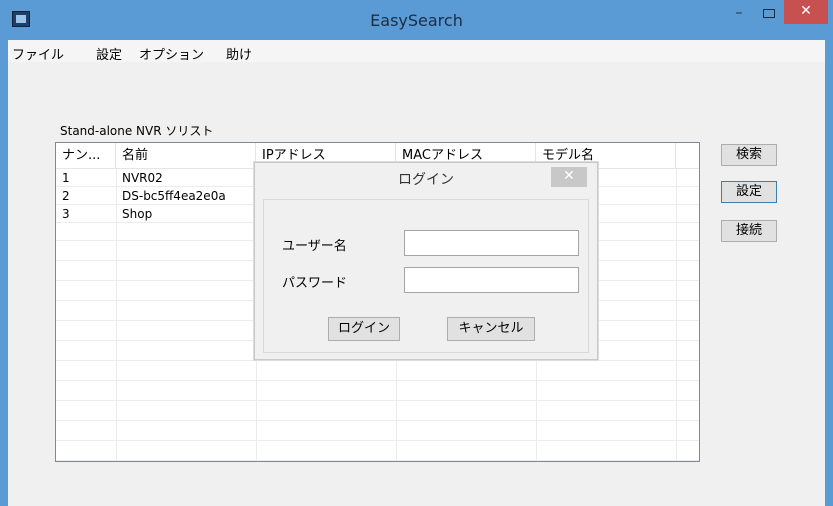 The width and height of the screenshot is (833, 506). Describe the element at coordinates (109, 53) in the screenshot. I see `menu-settings: 設定` at that location.